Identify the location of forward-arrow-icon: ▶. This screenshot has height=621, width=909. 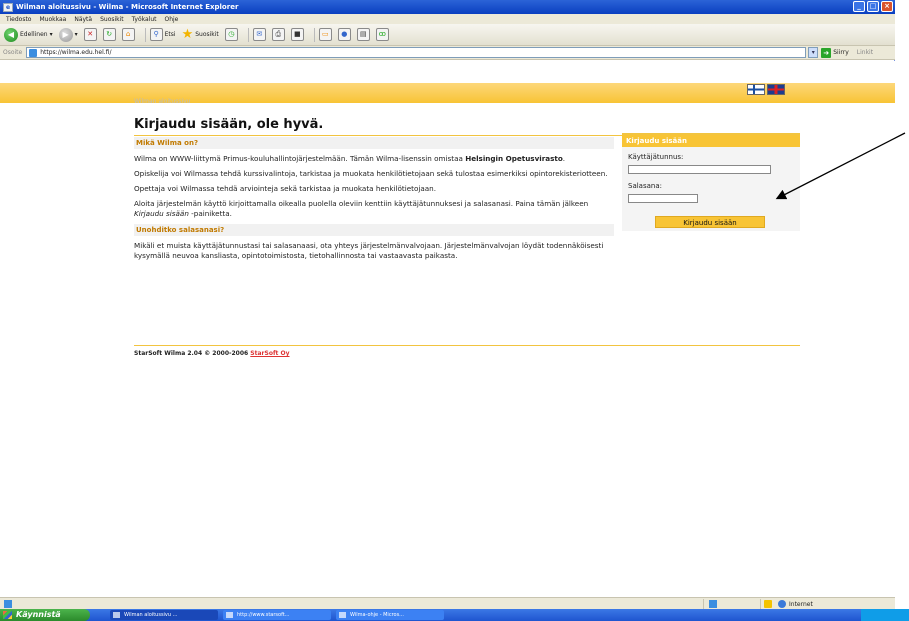
(65, 34).